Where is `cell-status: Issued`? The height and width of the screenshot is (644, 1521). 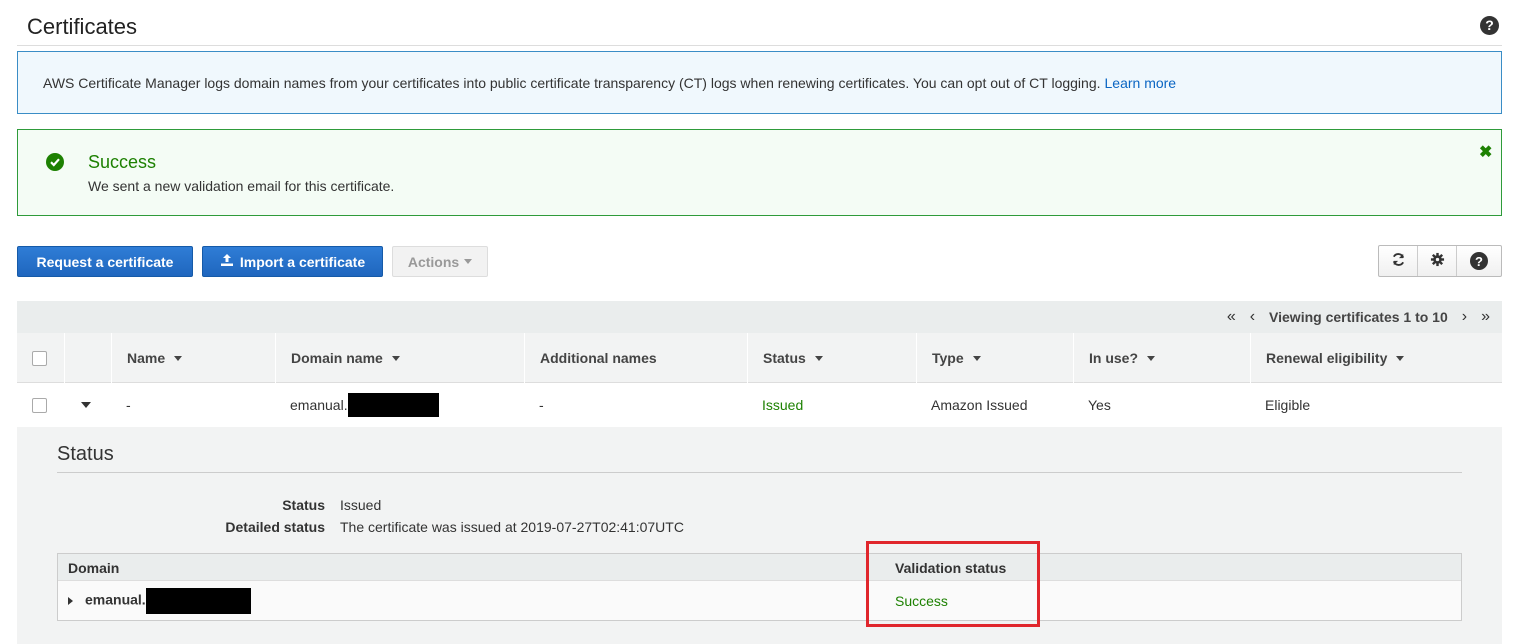 cell-status: Issued is located at coordinates (783, 405).